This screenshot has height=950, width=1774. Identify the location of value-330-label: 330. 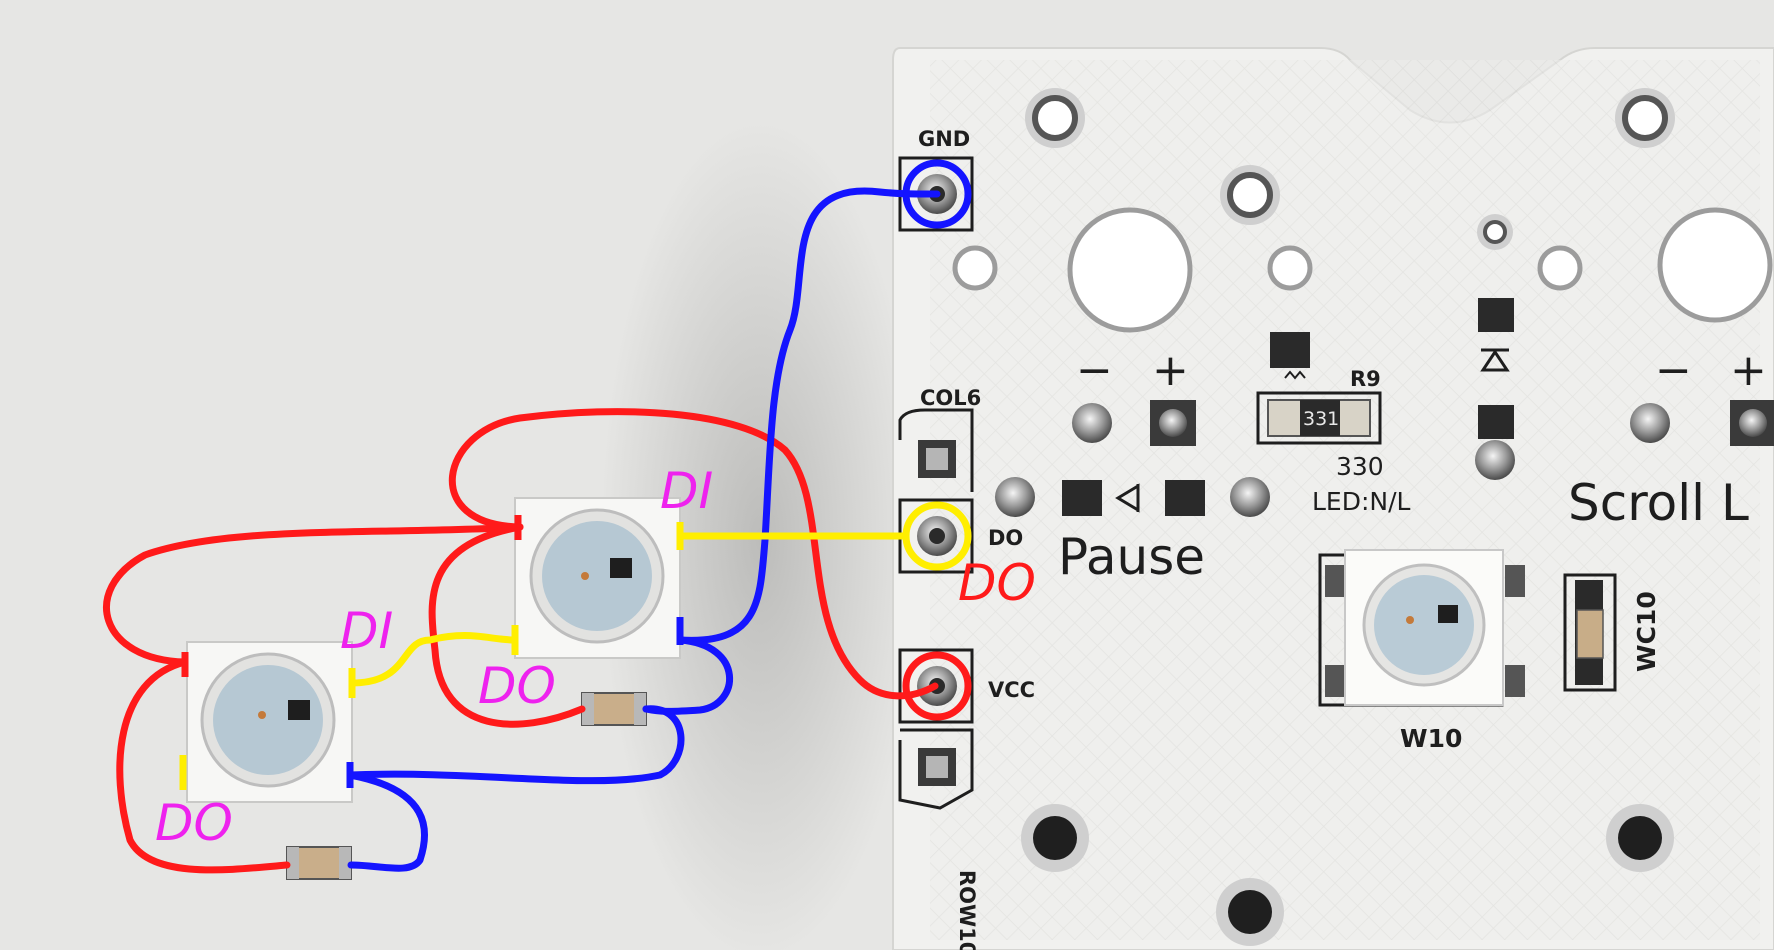
(1360, 466).